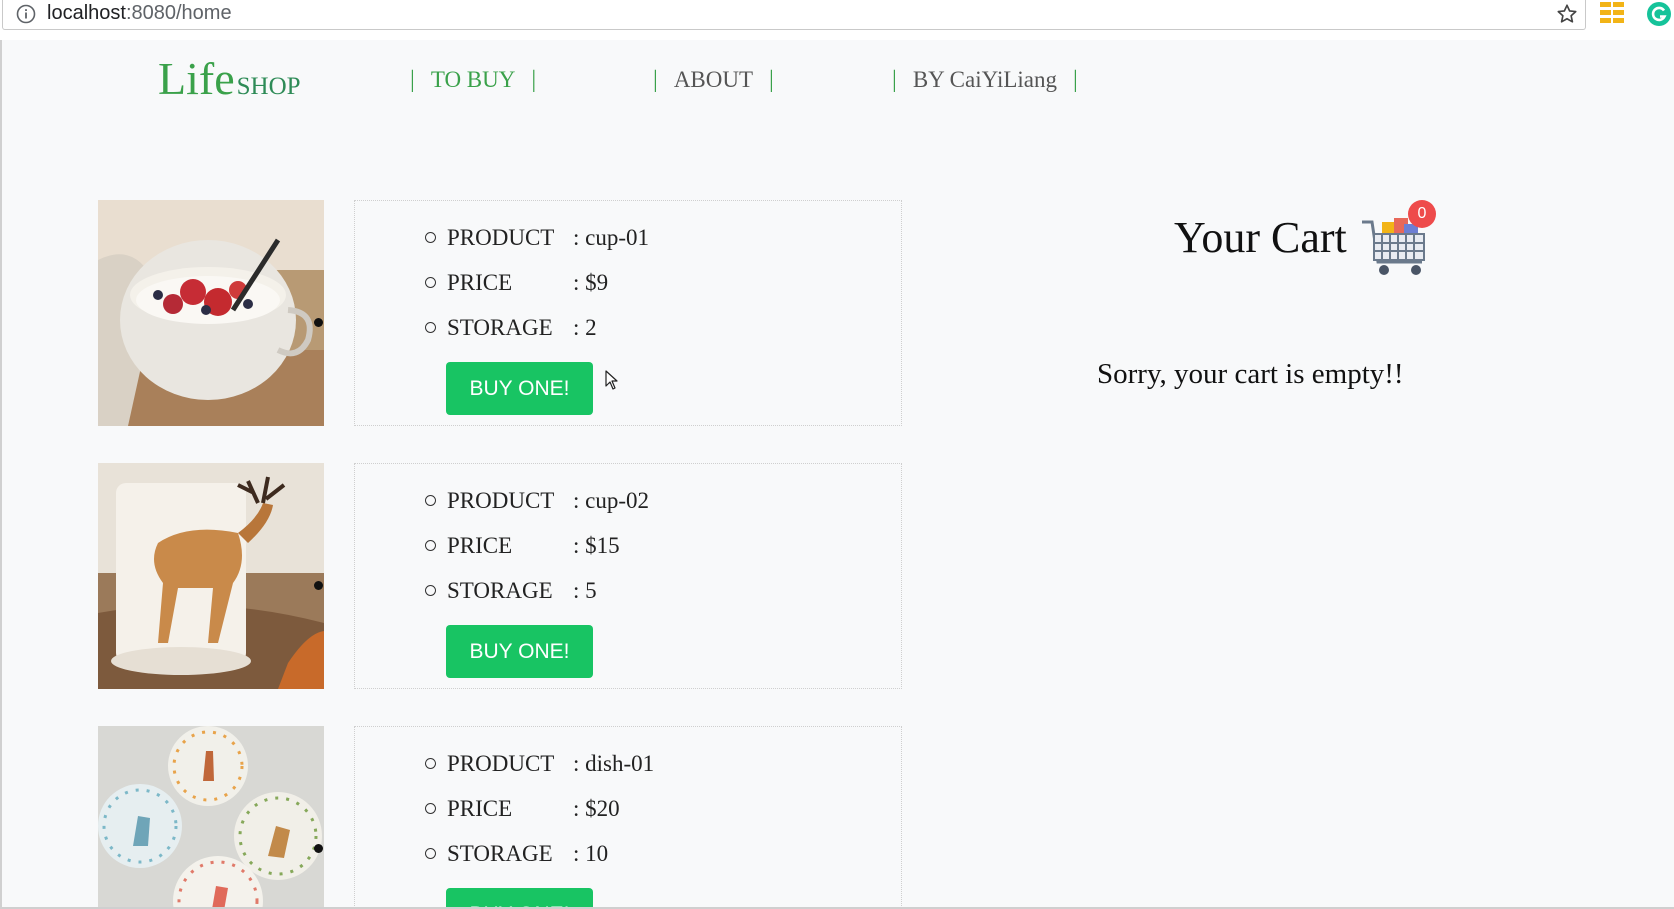  I want to click on product-price-row: PRICE : $9, so click(537, 282).